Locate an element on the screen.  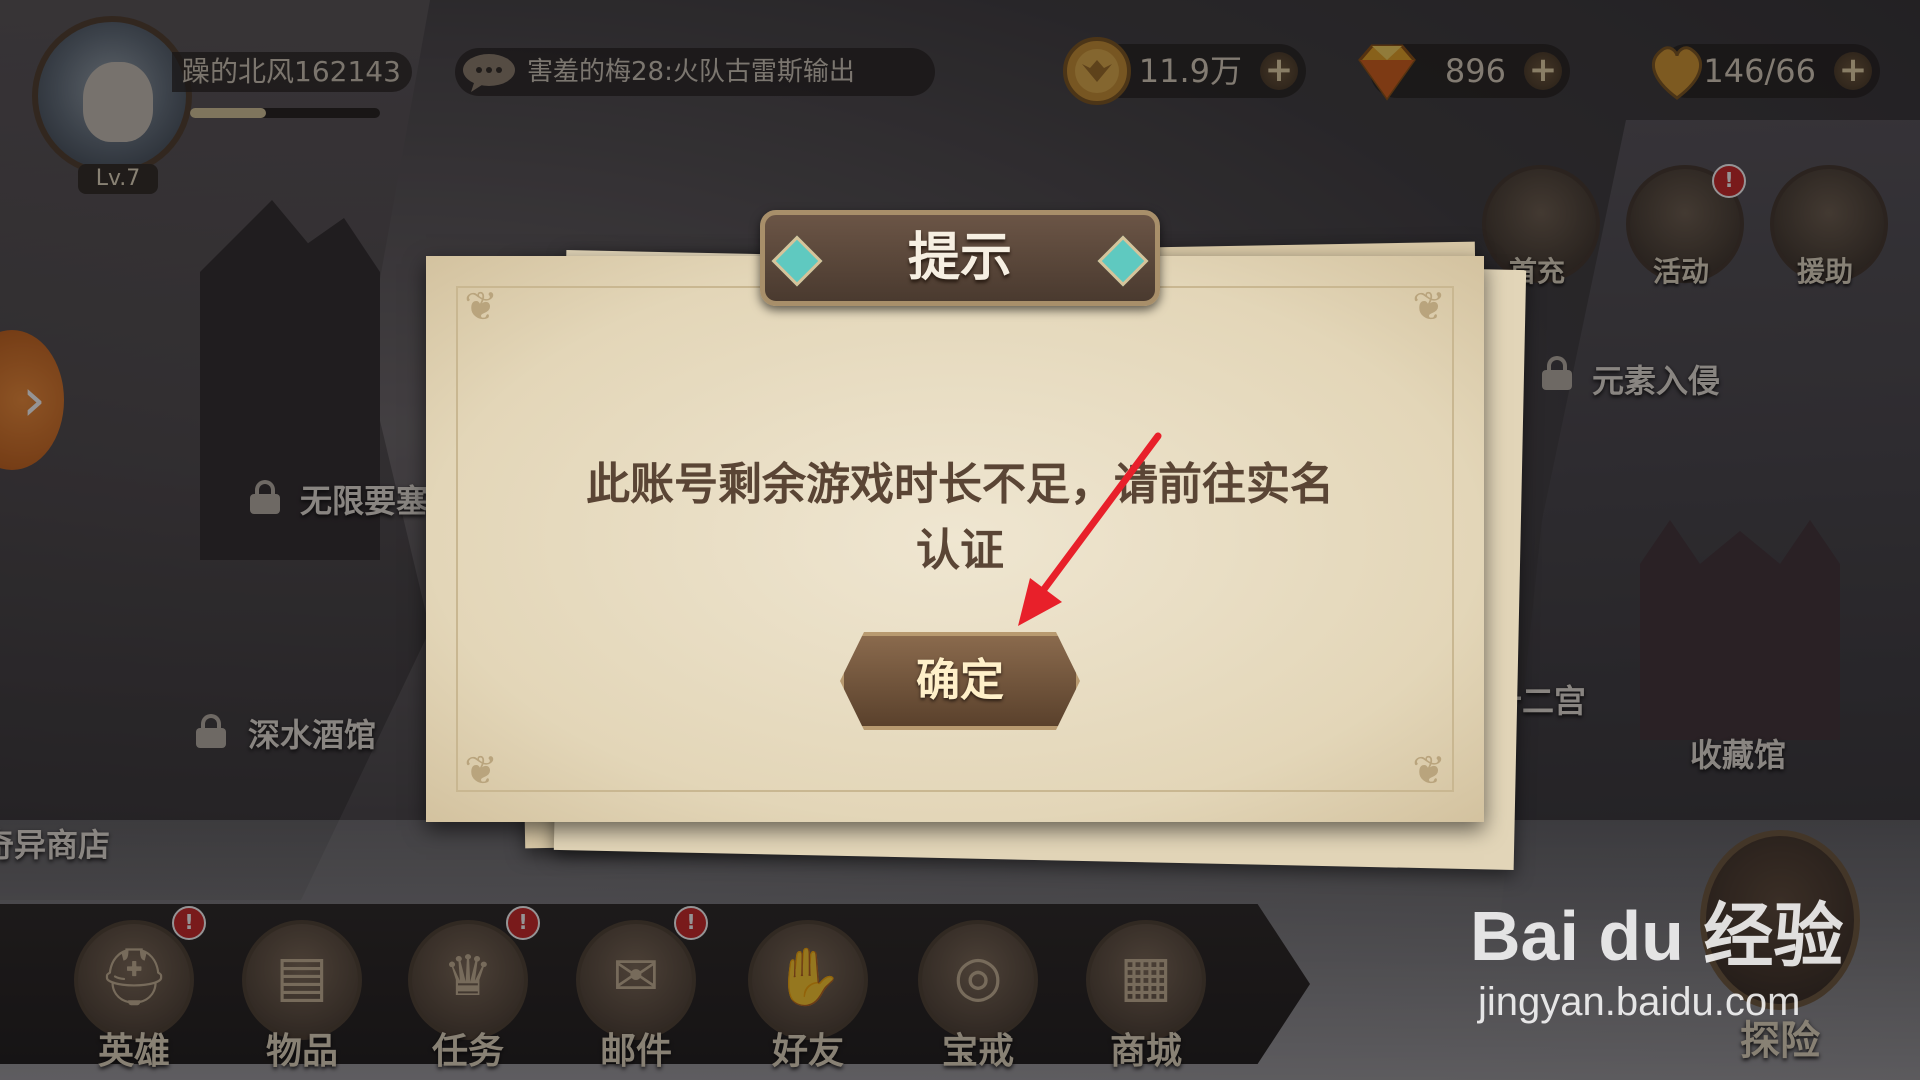
confirm-label: 确定 is located at coordinates (960, 680).